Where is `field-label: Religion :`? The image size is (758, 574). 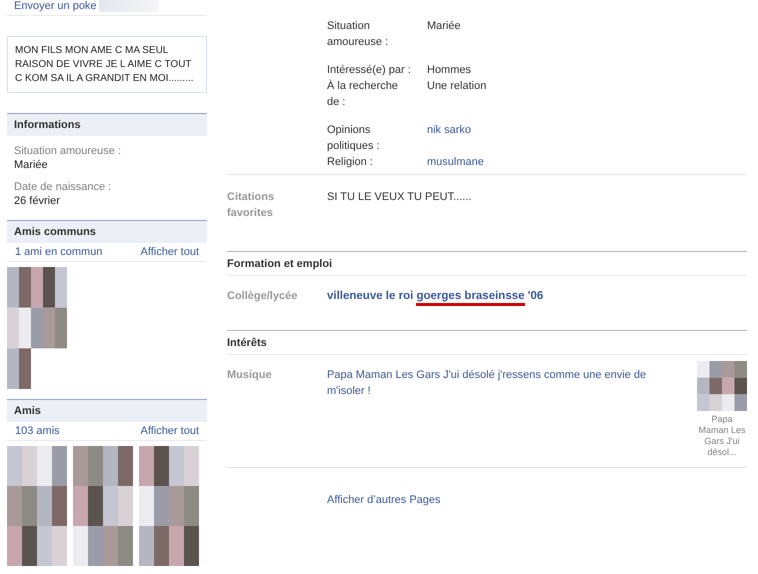
field-label: Religion : is located at coordinates (350, 162).